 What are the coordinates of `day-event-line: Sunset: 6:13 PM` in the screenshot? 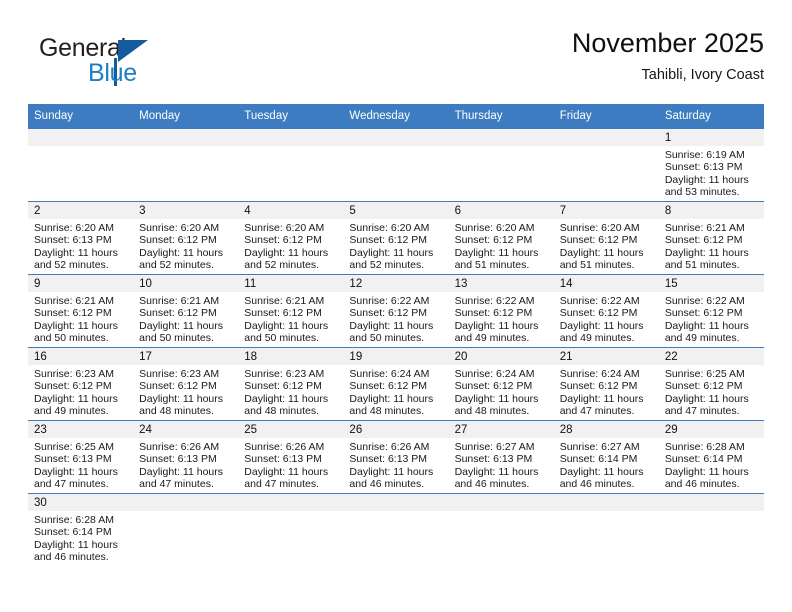 It's located at (73, 240).